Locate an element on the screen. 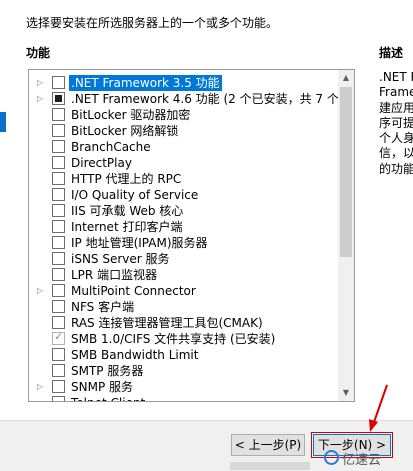 The height and width of the screenshot is (471, 413). feature-row: BitLocker 驱动器加密 is located at coordinates (183, 115).